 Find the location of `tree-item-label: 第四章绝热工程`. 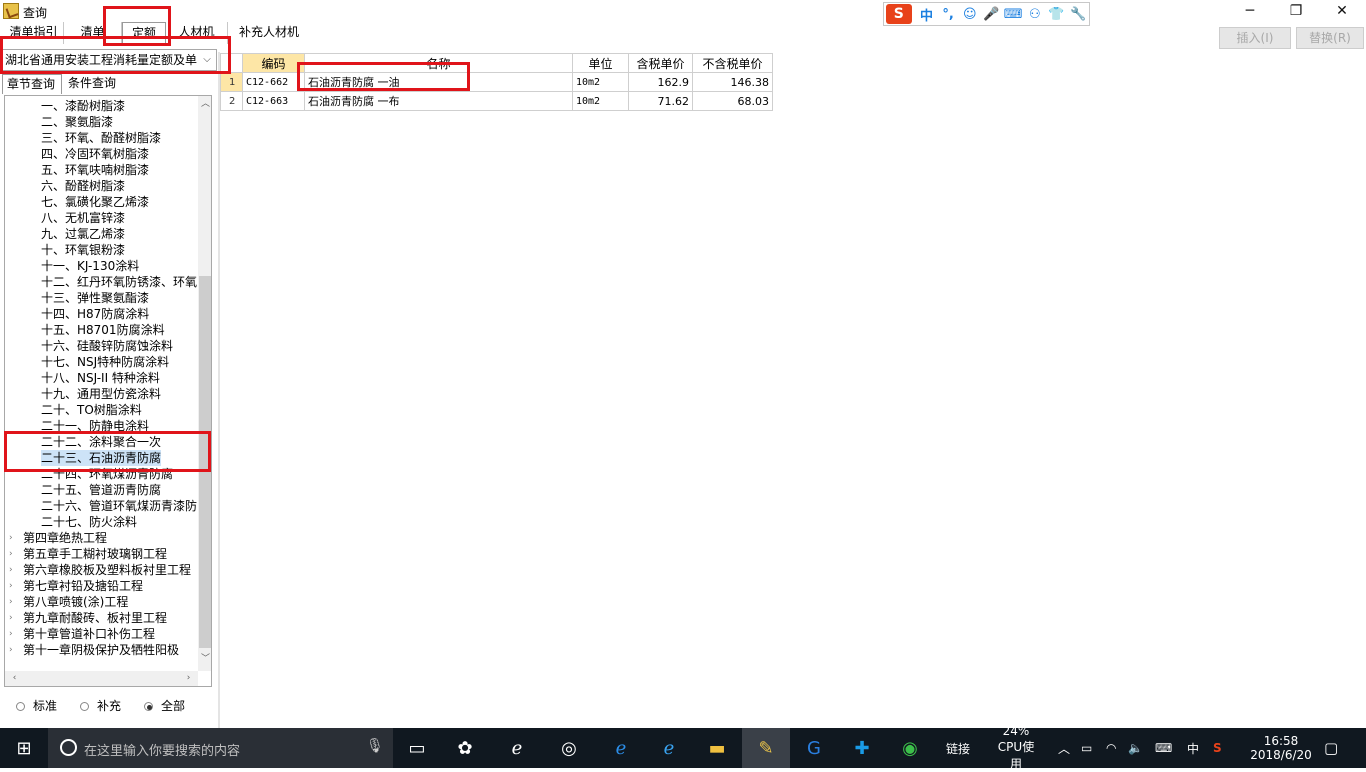

tree-item-label: 第四章绝热工程 is located at coordinates (65, 538).